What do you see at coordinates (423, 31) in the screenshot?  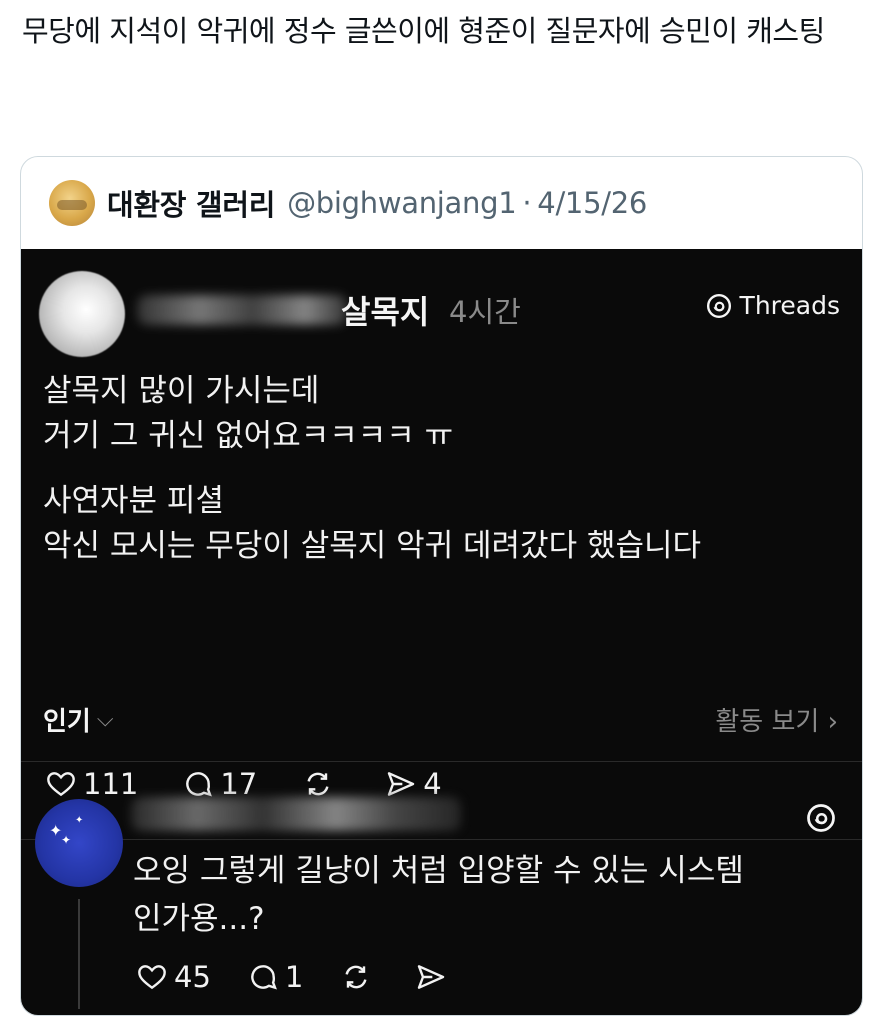 I see `tweet-text: 무당에 지석이 악귀에 정수 글쓴이에 형준이 질문자에 승민이 캐스팅` at bounding box center [423, 31].